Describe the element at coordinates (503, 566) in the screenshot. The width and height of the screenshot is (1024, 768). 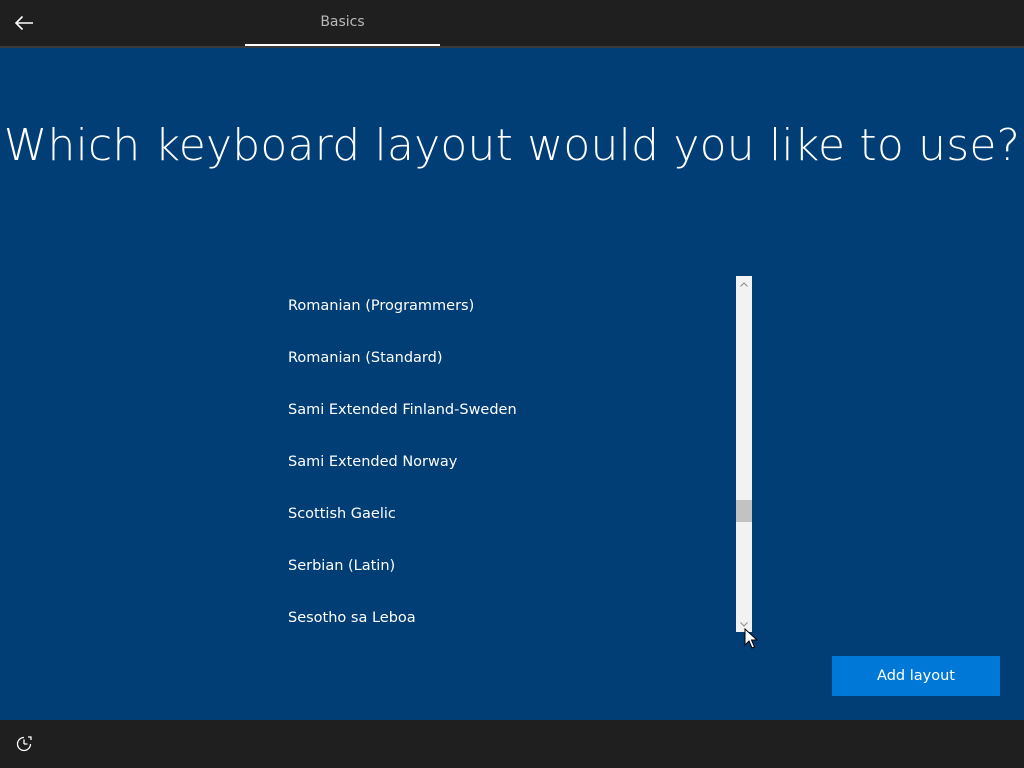
I see `list-item: Serbian (Latin)` at that location.